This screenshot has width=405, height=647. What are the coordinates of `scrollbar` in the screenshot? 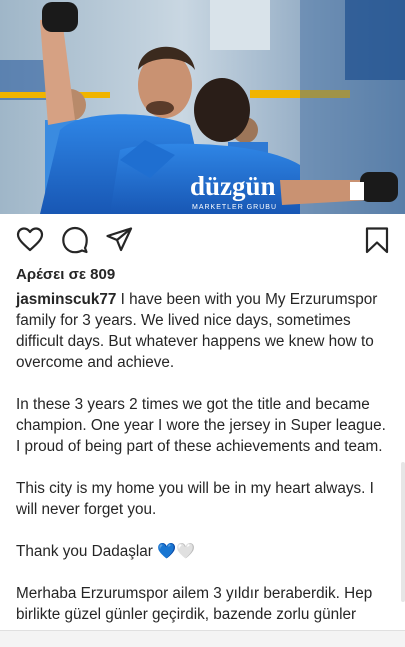 It's located at (403, 532).